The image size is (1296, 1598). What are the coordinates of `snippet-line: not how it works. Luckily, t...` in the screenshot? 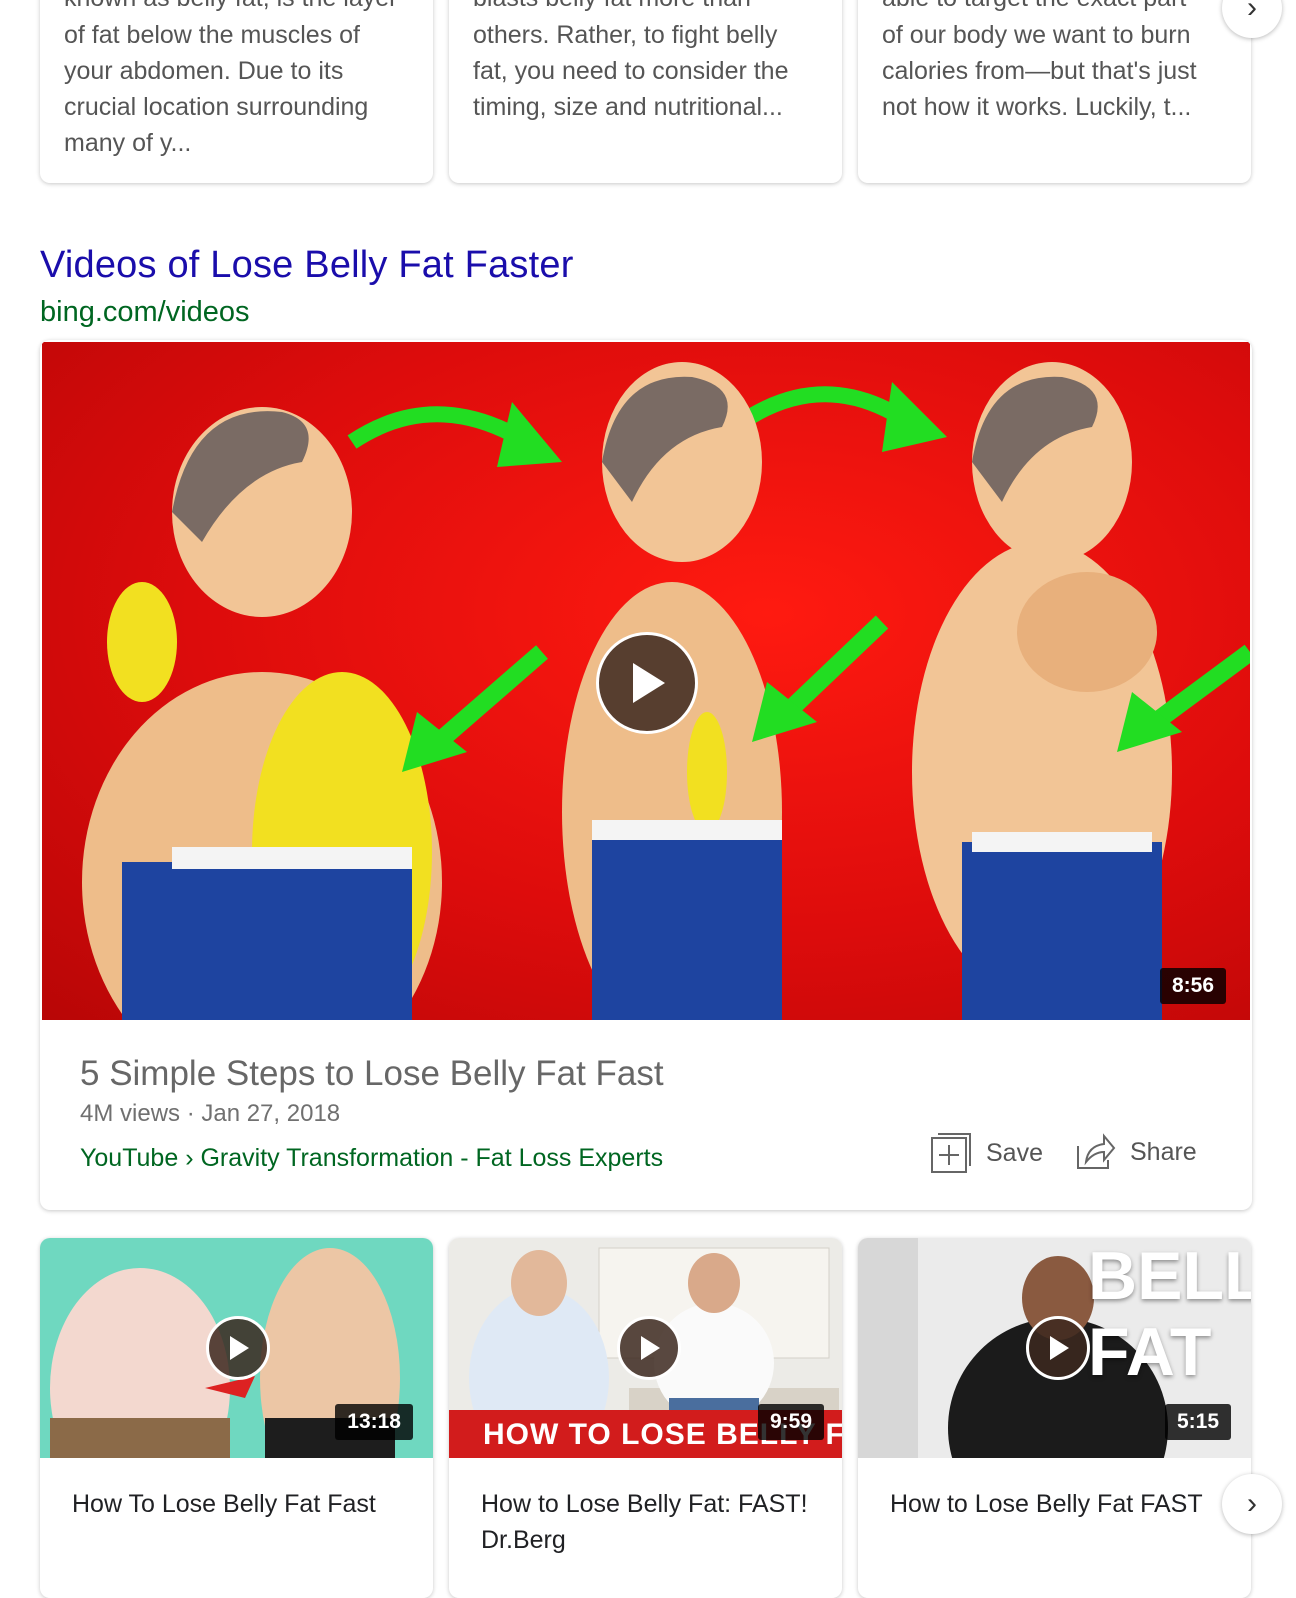 It's located at (1037, 107).